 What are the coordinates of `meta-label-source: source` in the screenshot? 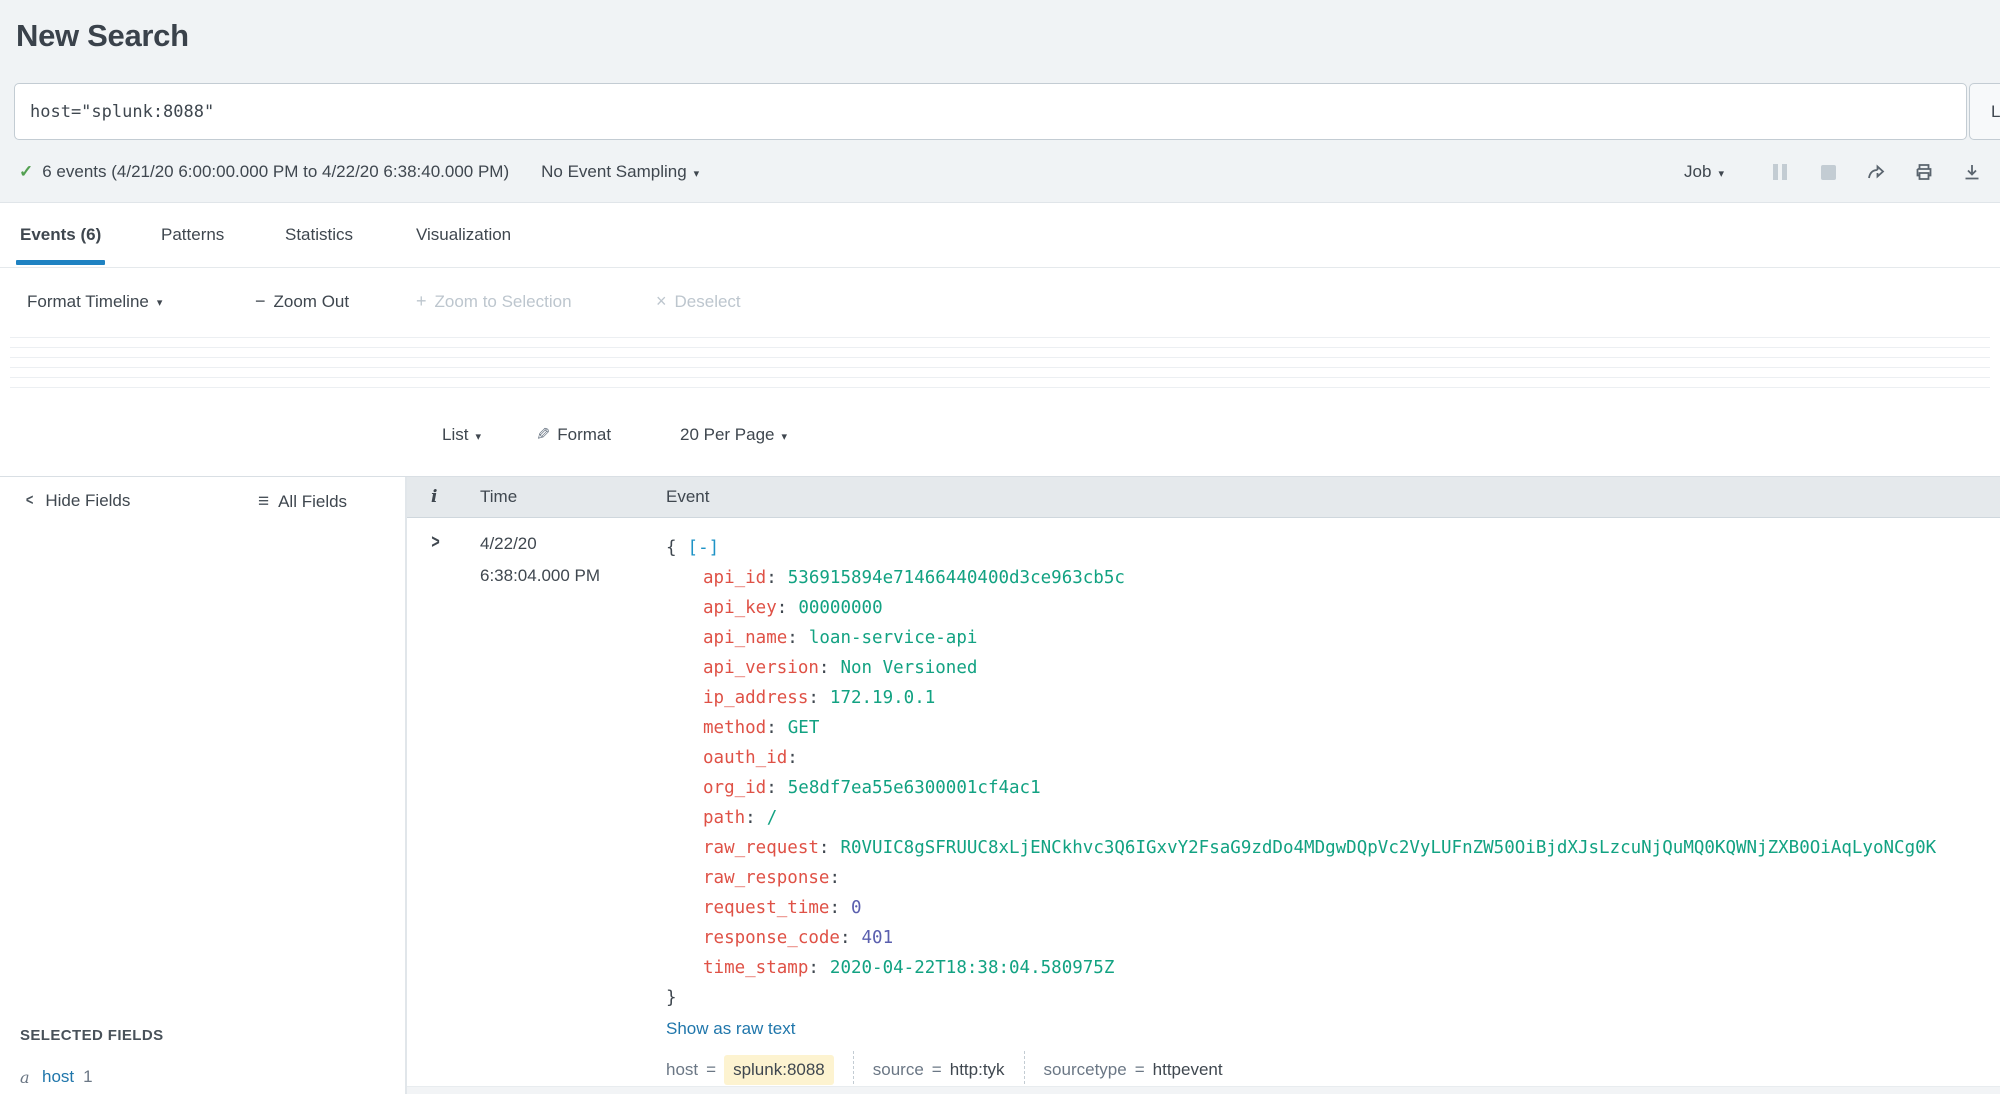 It's located at (898, 1069).